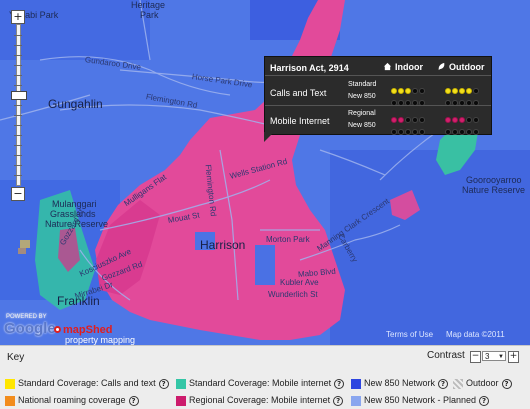  What do you see at coordinates (475, 334) in the screenshot?
I see `map-copyright: Map data ©2011` at bounding box center [475, 334].